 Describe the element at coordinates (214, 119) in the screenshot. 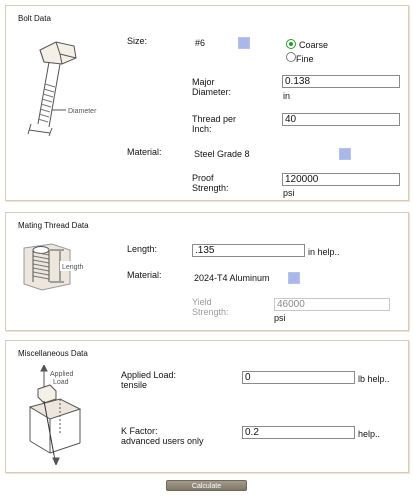

I see `thread-per-inch-label-1: Thread per` at that location.